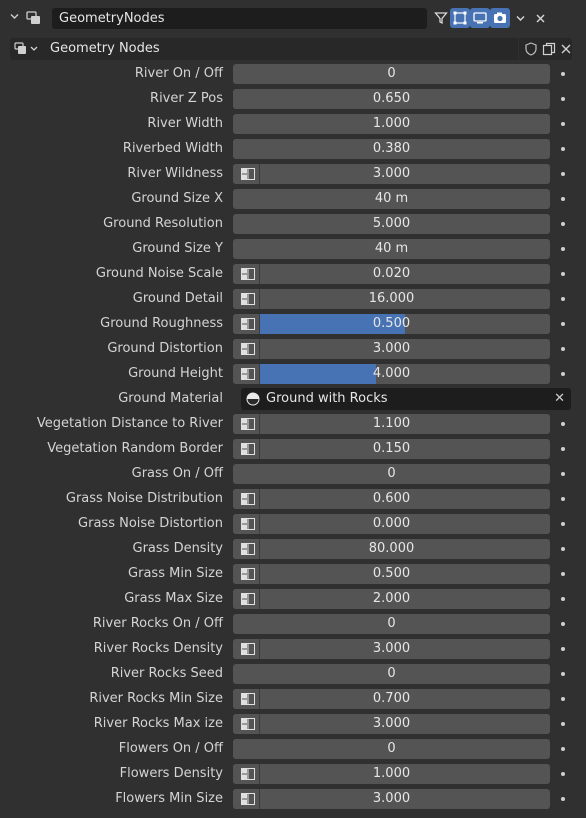  What do you see at coordinates (441, 18) in the screenshot?
I see `filter-funnel-icon` at bounding box center [441, 18].